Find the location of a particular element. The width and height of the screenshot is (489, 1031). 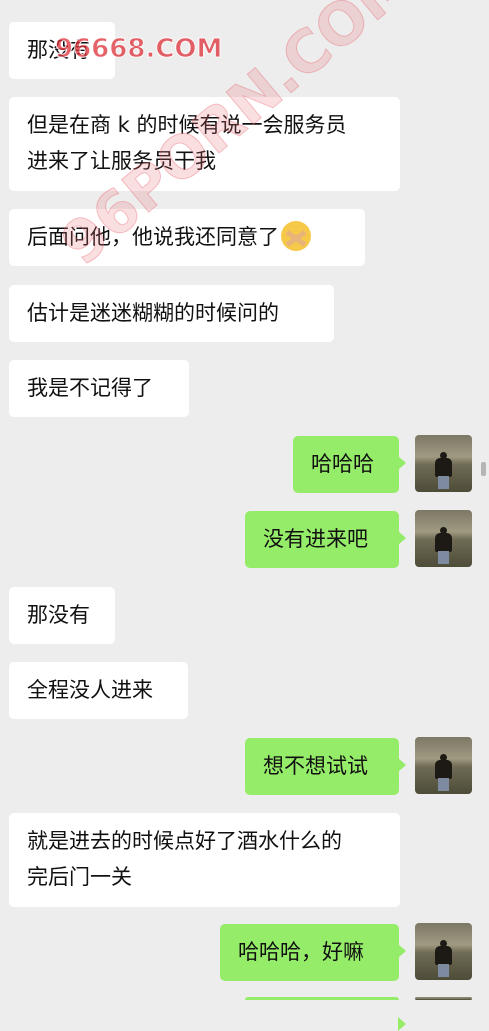

message-text: 哈哈哈 is located at coordinates (342, 464).